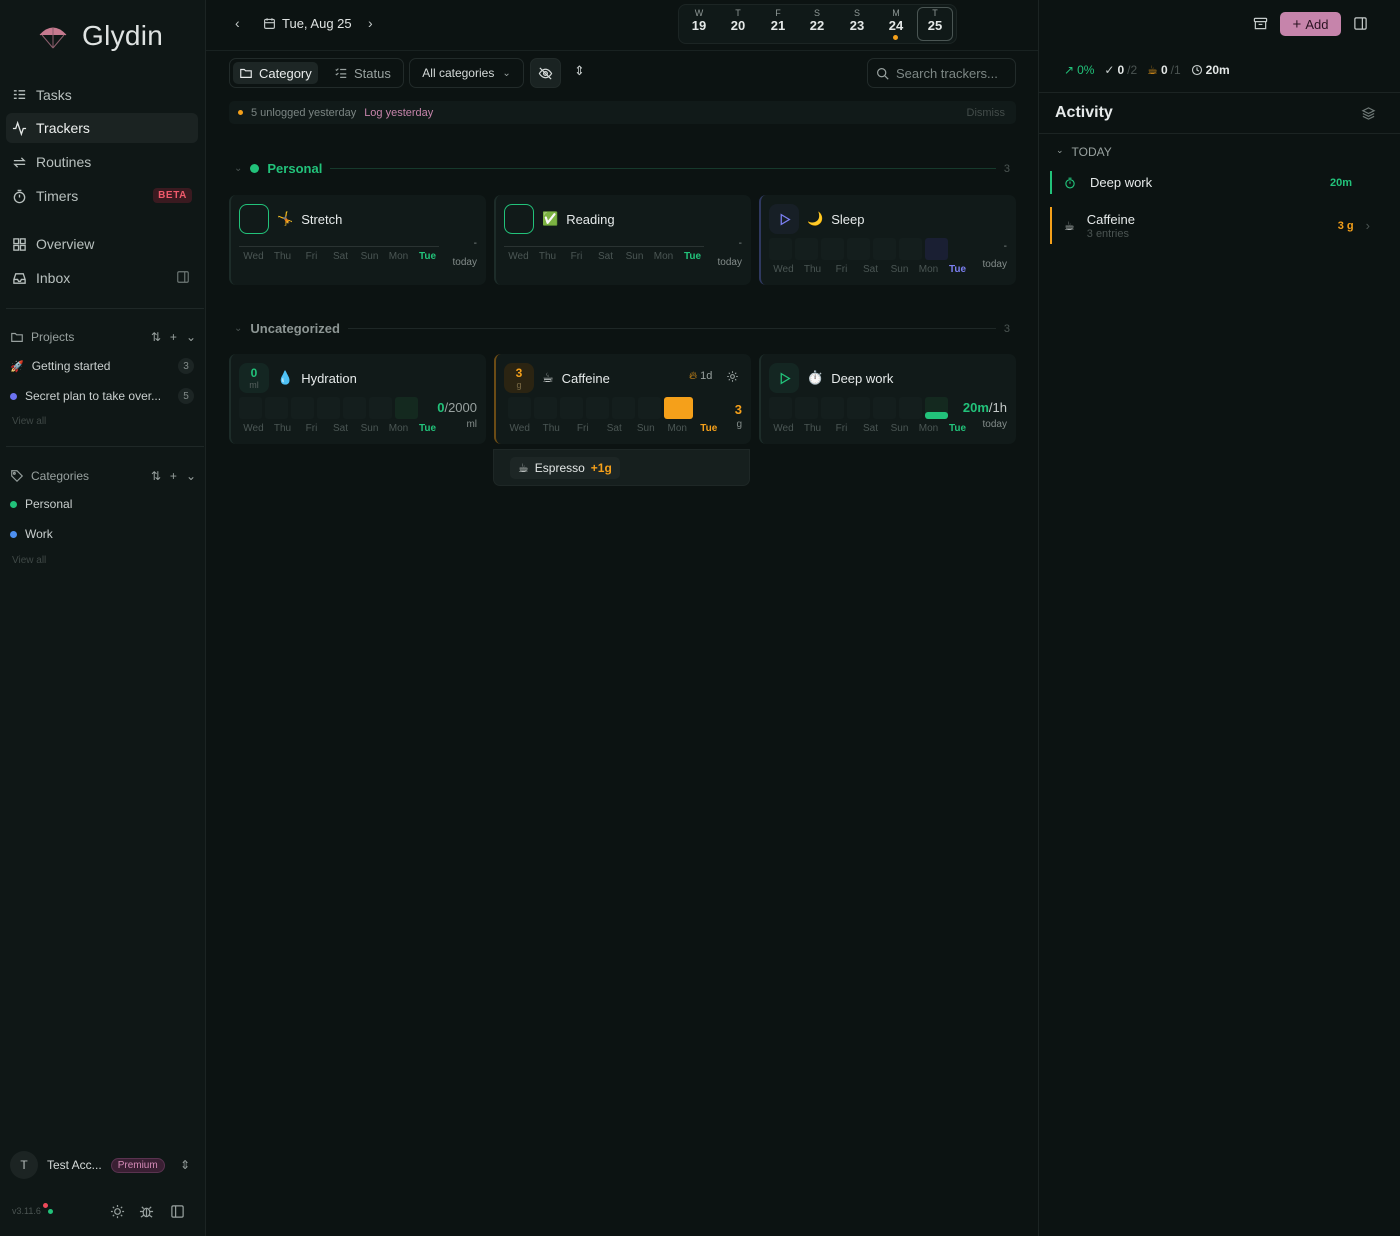 Image resolution: width=1400 pixels, height=1236 pixels. Describe the element at coordinates (1084, 152) in the screenshot. I see `section-today: ⌄ TODAY` at that location.